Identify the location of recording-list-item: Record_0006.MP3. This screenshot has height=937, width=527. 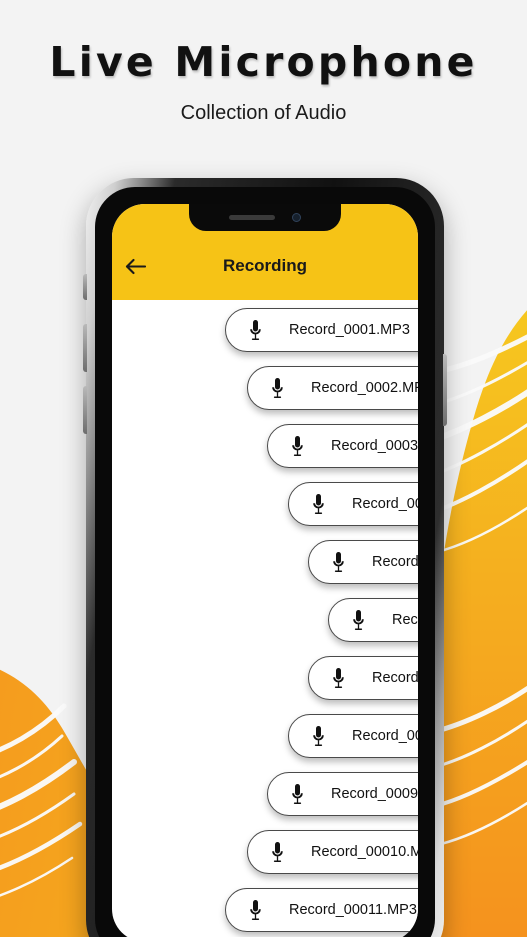
(373, 620).